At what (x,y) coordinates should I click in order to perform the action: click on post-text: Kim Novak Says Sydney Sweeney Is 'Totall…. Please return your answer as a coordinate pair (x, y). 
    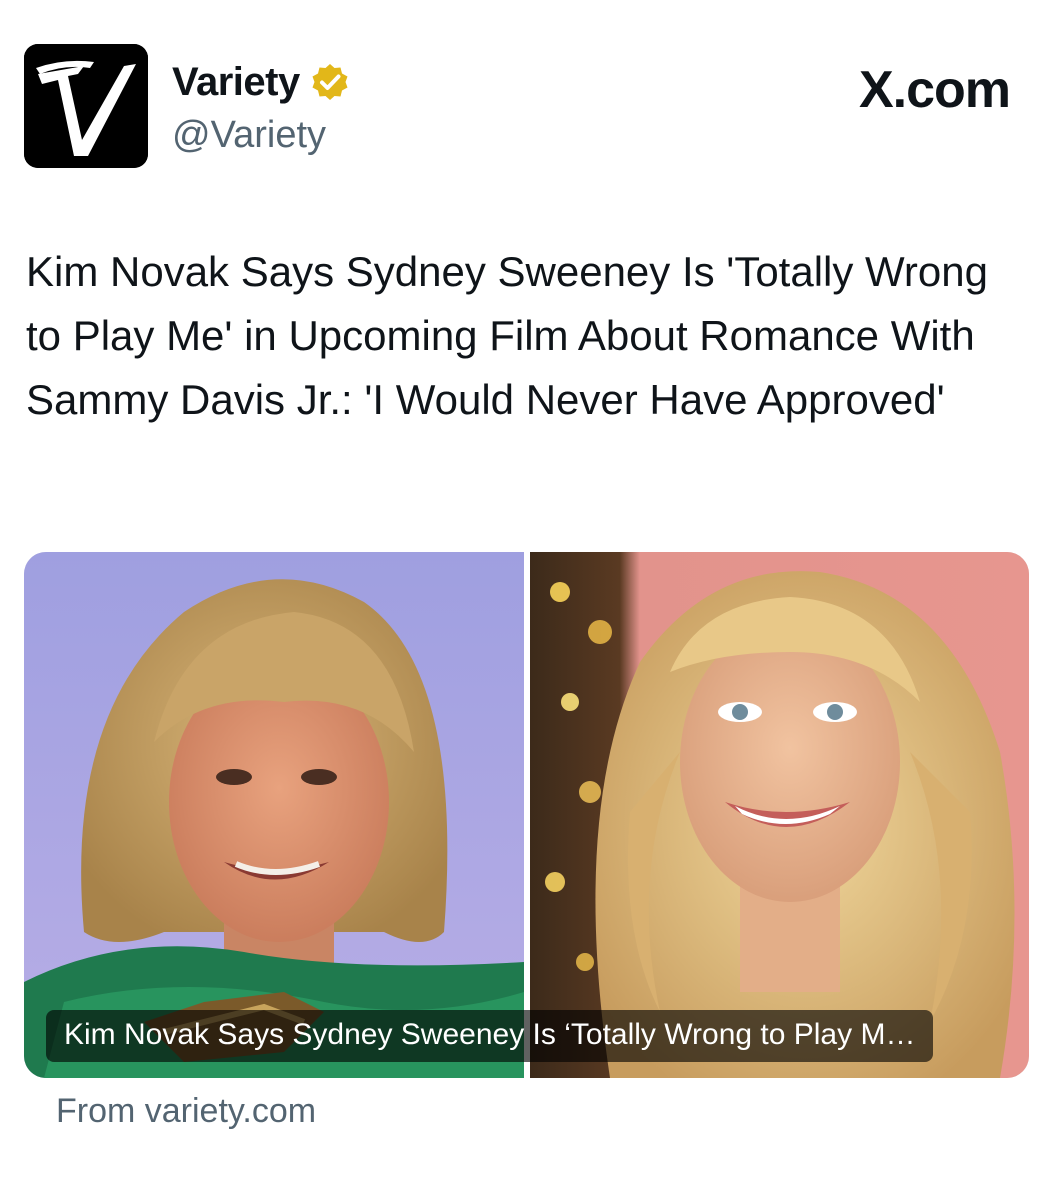
    Looking at the image, I should click on (507, 335).